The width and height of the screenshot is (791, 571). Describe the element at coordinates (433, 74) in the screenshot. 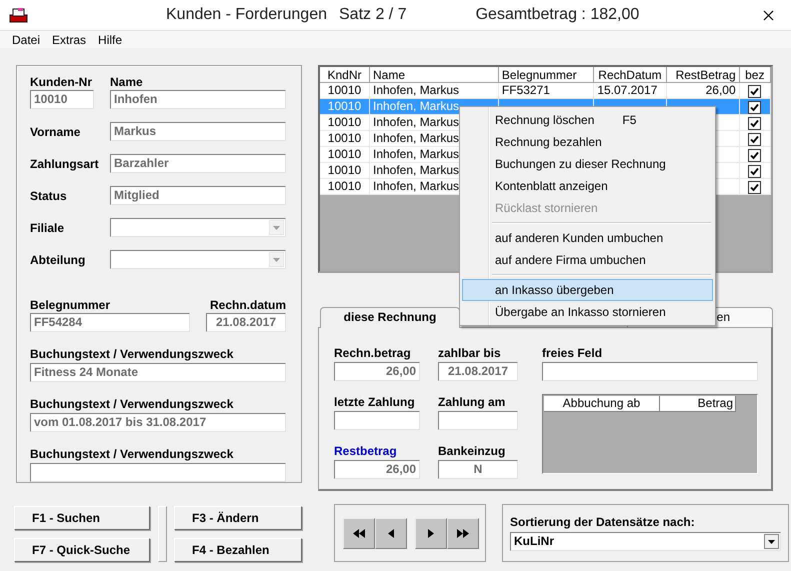

I see `column-header: Name` at that location.